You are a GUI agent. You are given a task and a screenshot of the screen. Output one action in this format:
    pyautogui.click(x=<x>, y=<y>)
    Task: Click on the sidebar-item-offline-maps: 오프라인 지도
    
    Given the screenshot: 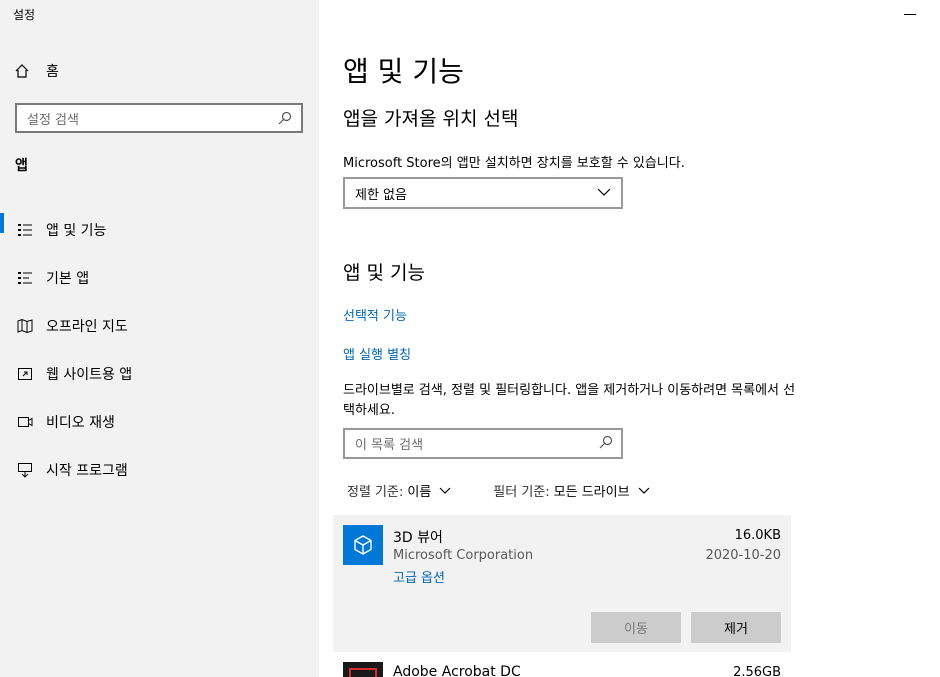 What is the action you would take?
    pyautogui.click(x=159, y=326)
    